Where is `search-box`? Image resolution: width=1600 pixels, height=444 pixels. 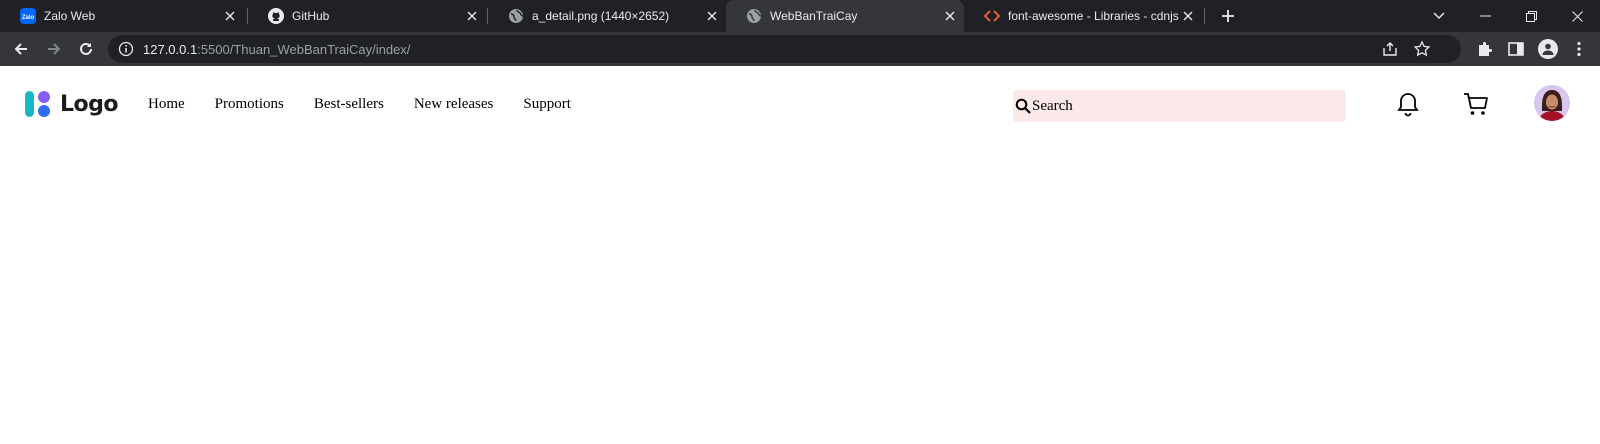 search-box is located at coordinates (1179, 106).